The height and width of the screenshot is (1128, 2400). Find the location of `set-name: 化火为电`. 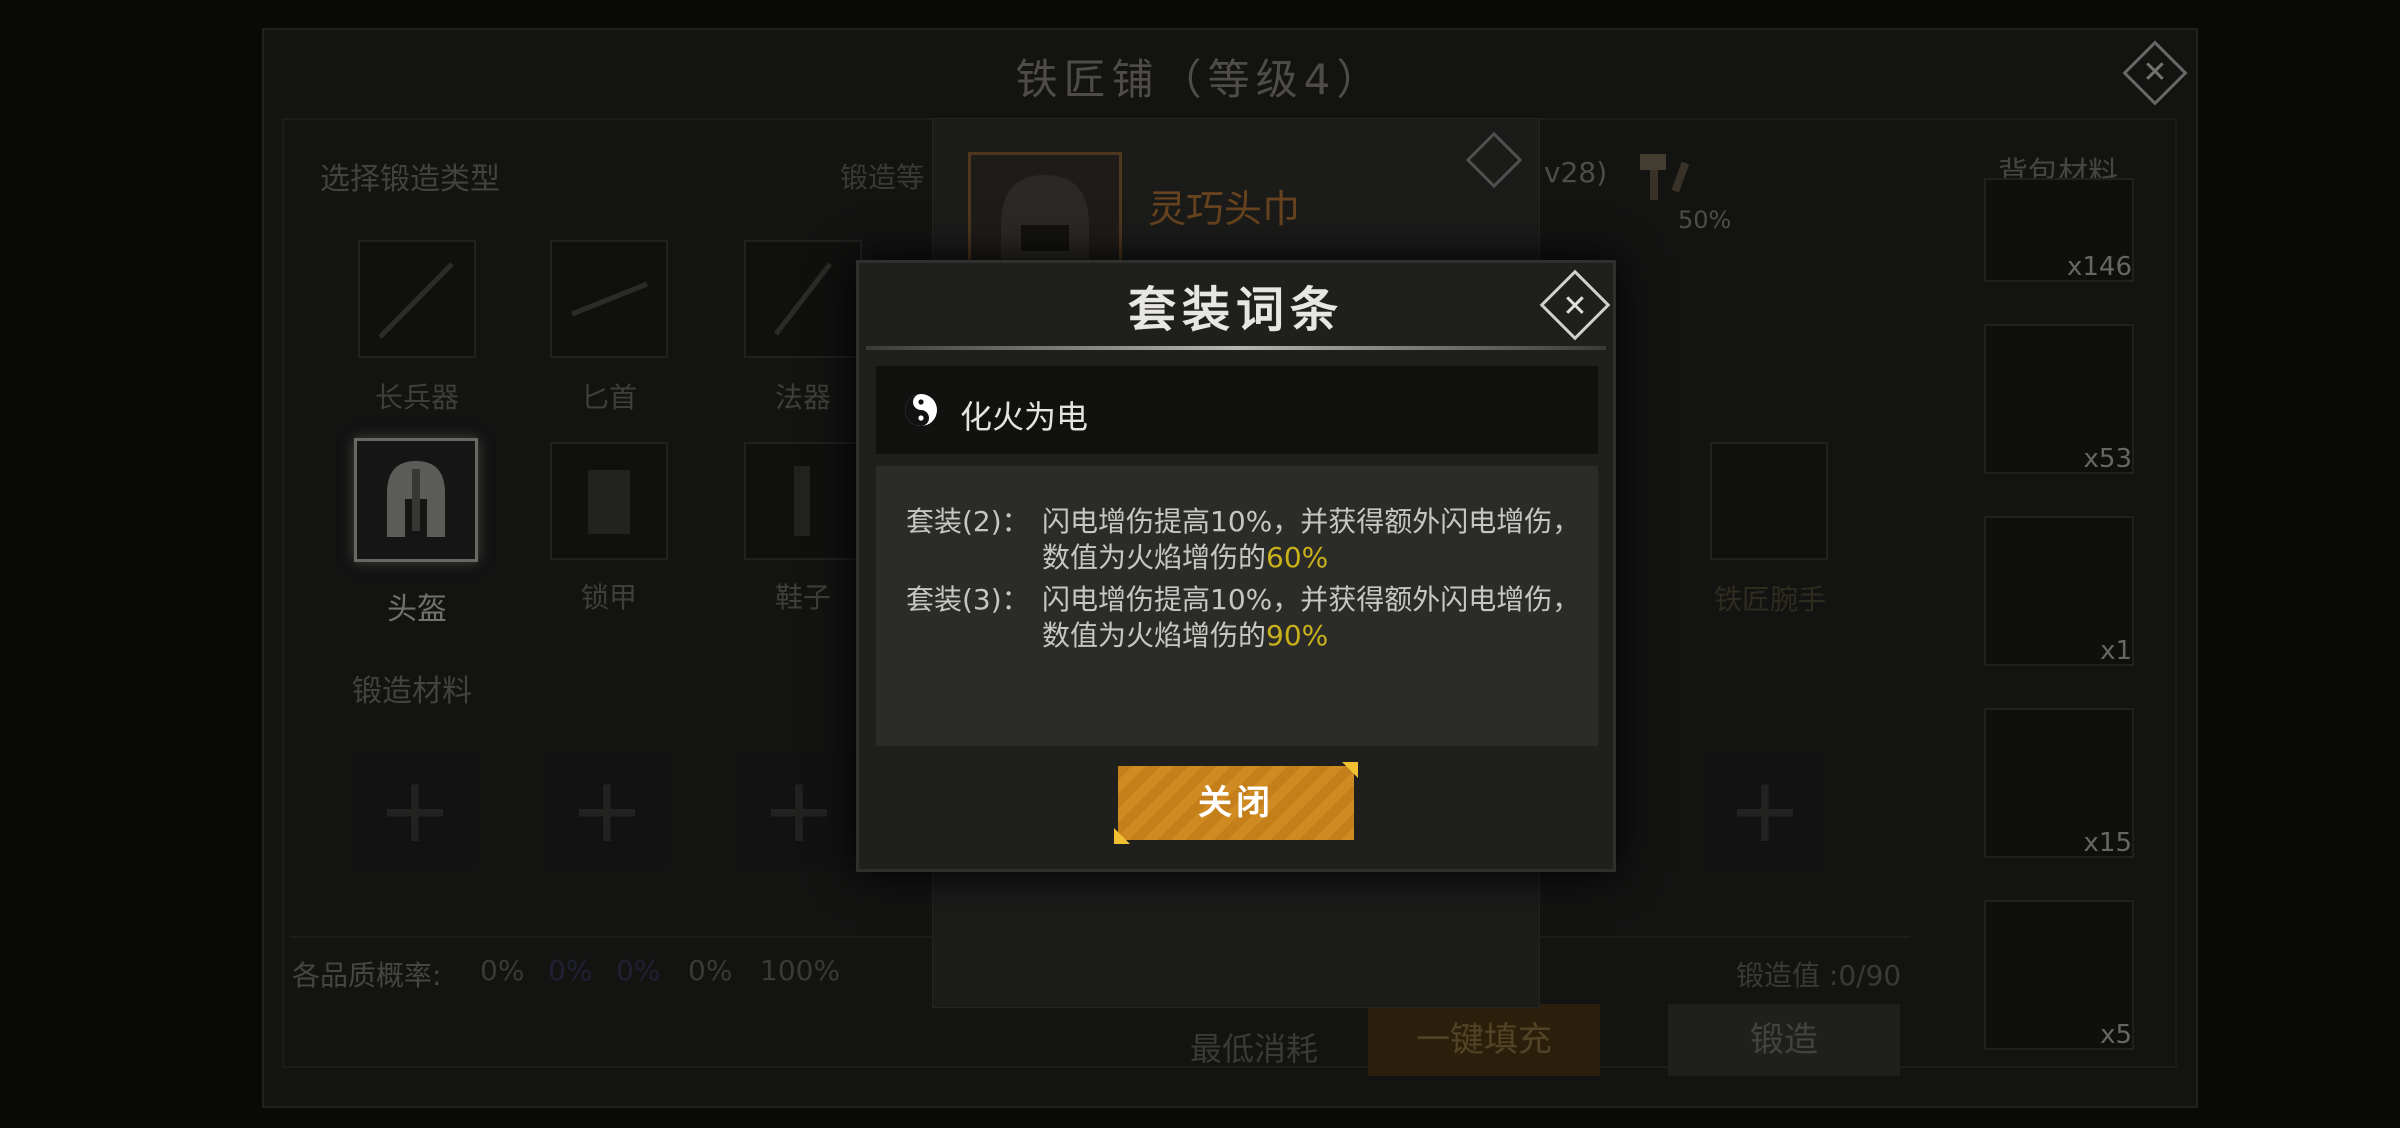

set-name: 化火为电 is located at coordinates (1024, 417).